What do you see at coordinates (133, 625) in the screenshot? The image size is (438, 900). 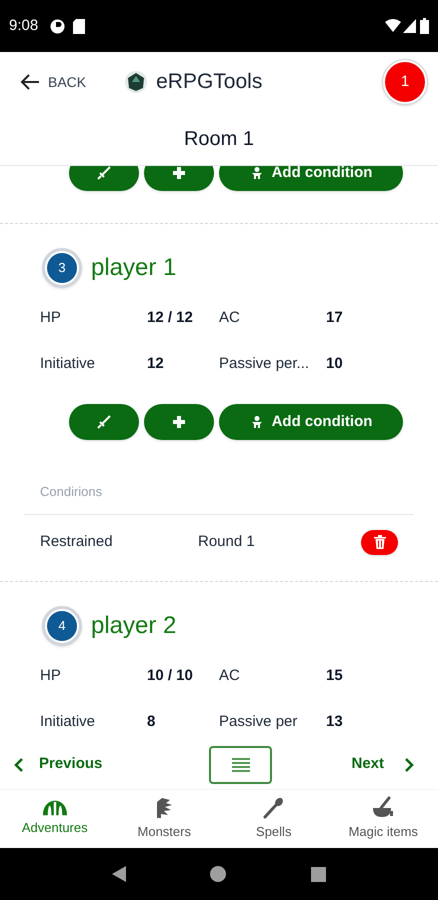 I see `player-name: player 2` at bounding box center [133, 625].